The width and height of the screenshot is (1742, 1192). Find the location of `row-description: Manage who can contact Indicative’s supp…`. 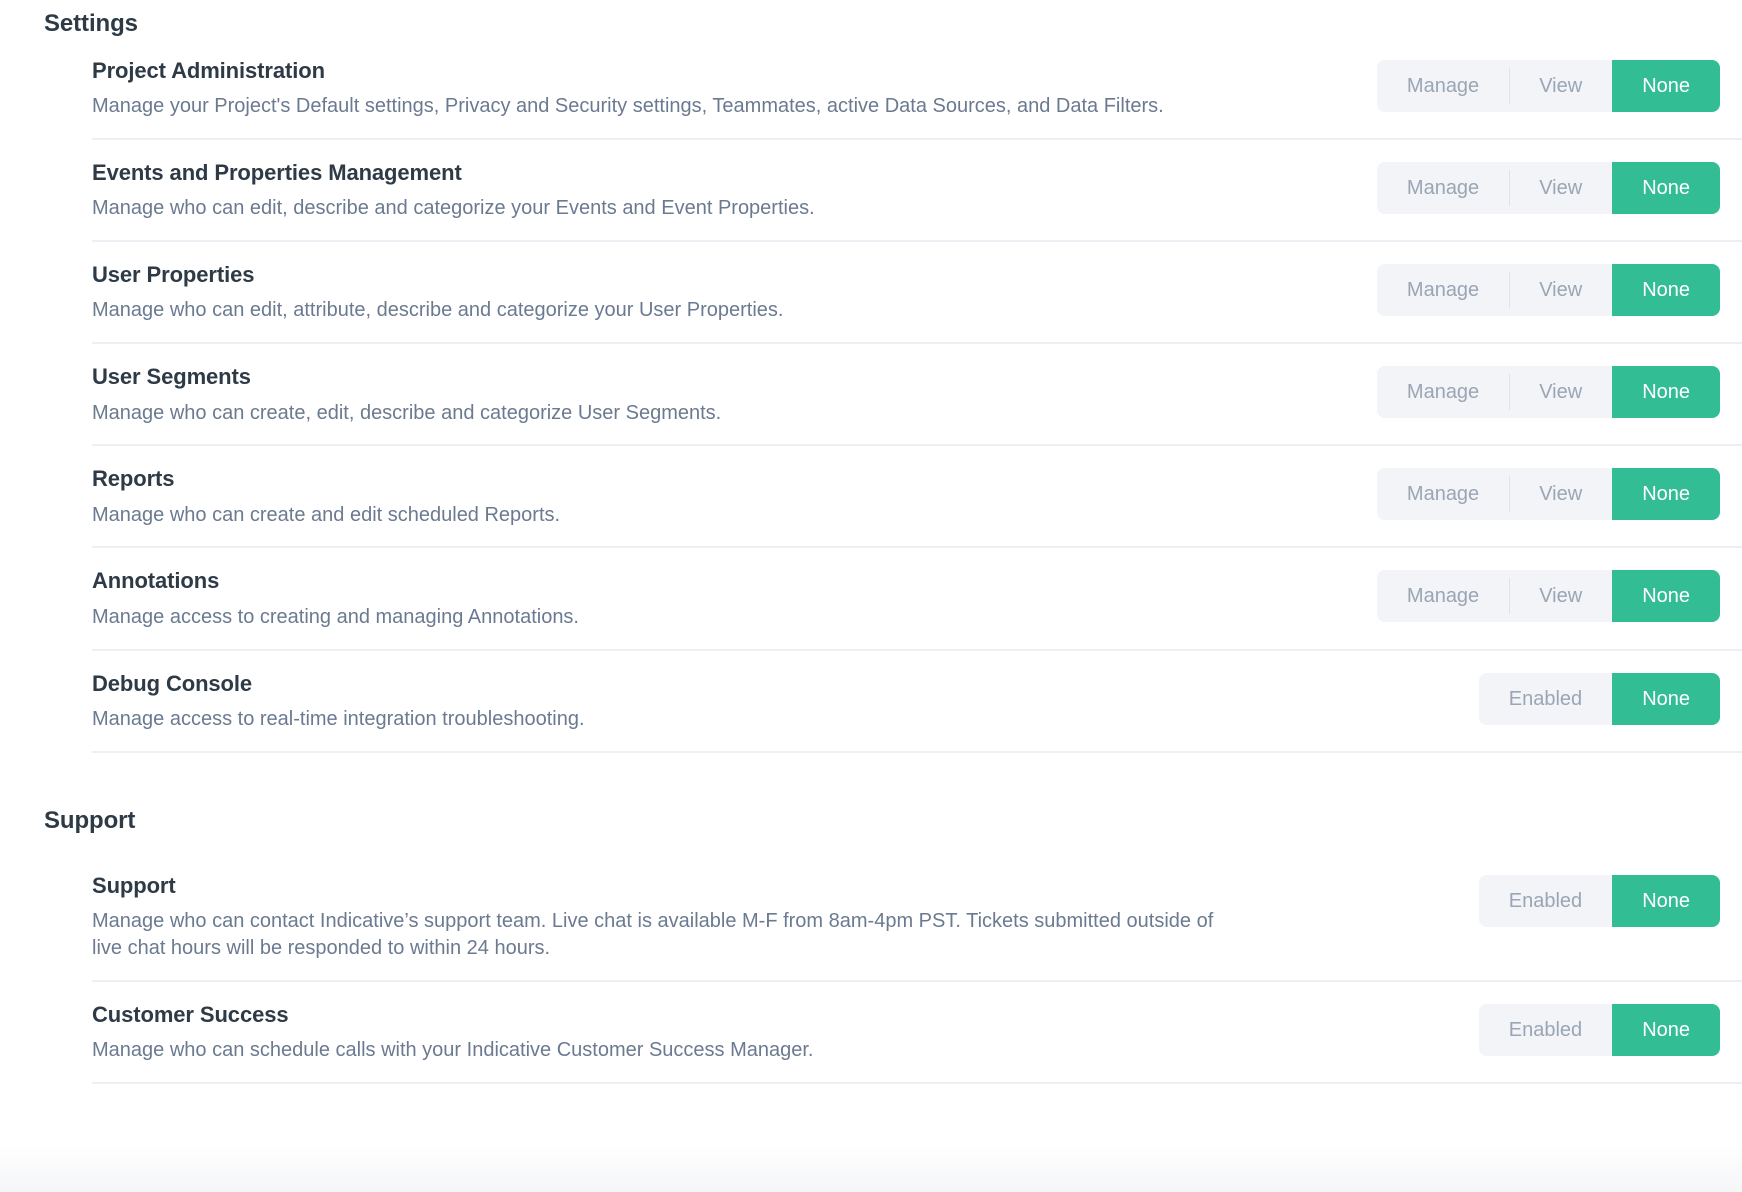

row-description: Manage who can contact Indicative’s supp… is located at coordinates (653, 934).